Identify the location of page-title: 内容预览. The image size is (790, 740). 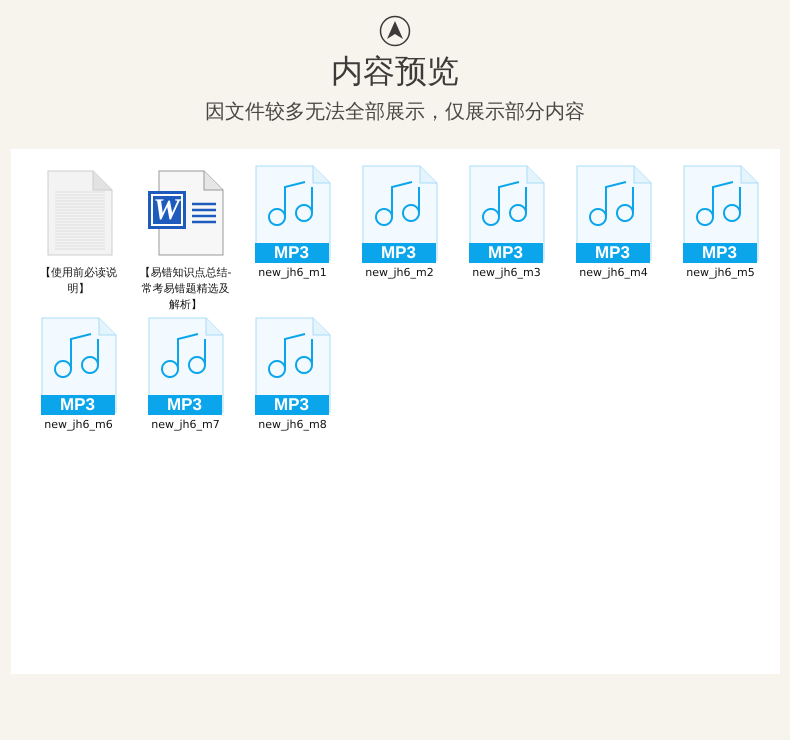
(395, 71).